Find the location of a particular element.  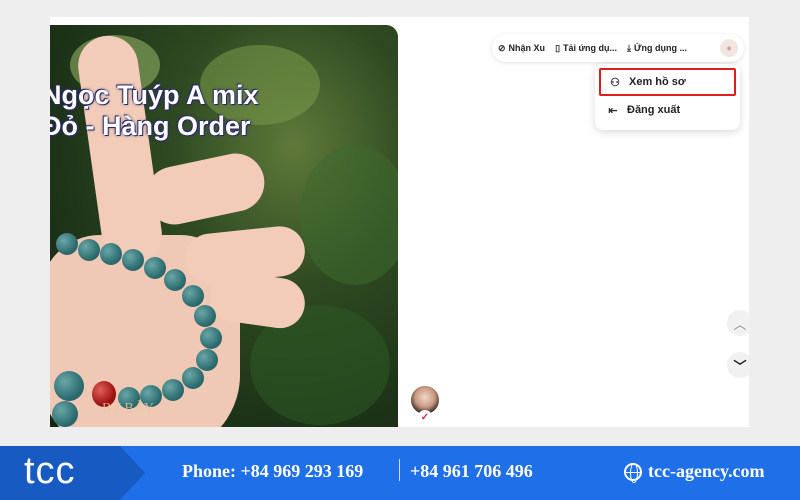

user-icon: ⚇ is located at coordinates (615, 82).